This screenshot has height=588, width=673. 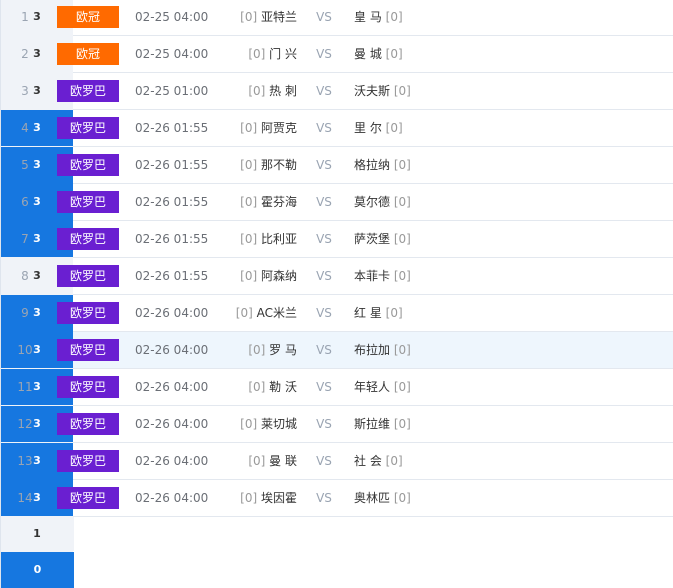 What do you see at coordinates (399, 350) in the screenshot?
I see `away-team: 布拉加 [0]` at bounding box center [399, 350].